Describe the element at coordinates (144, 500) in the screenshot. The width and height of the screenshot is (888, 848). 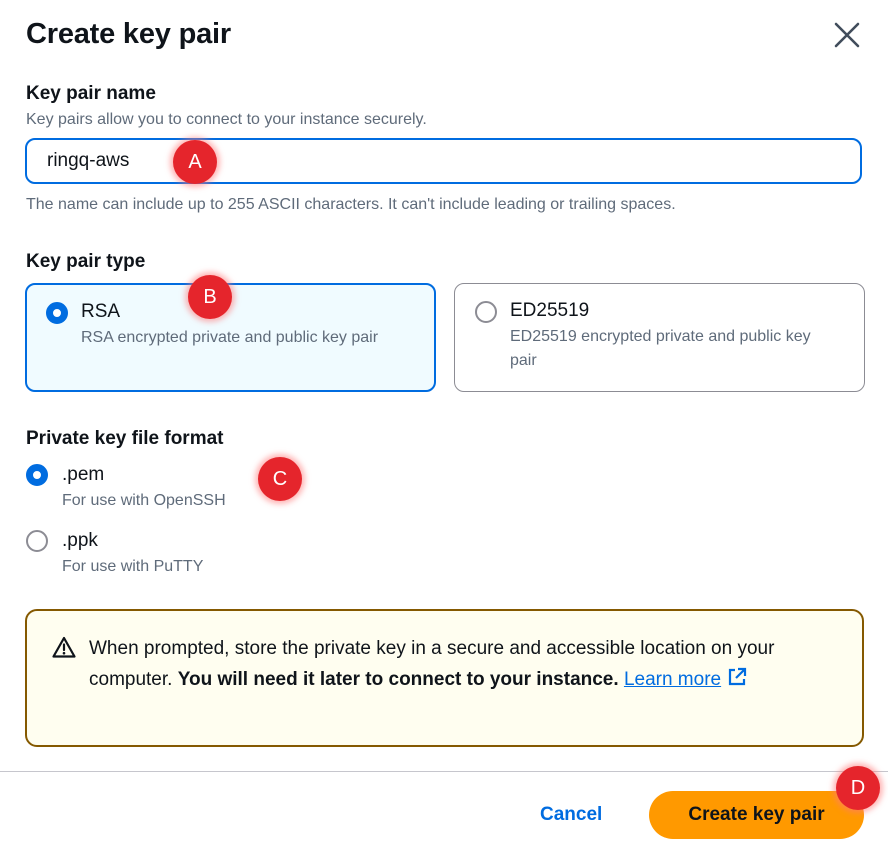
I see `pem-description: For use with OpenSSH` at that location.